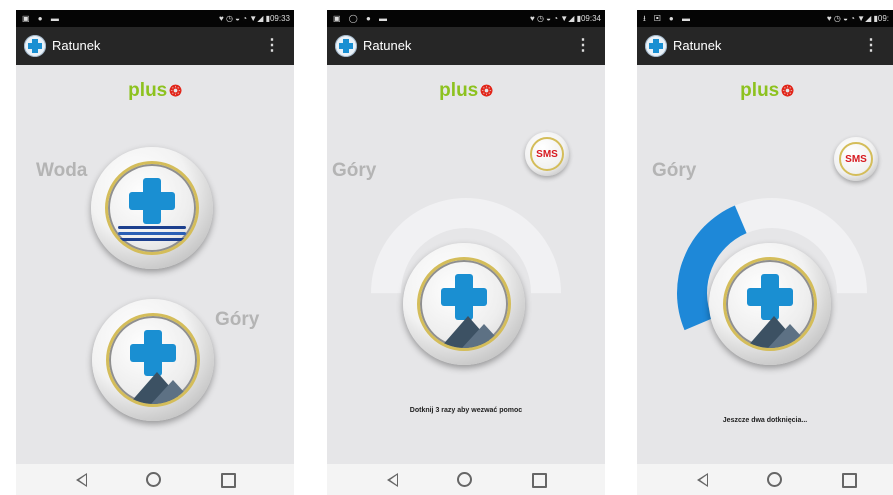 The height and width of the screenshot is (495, 893). What do you see at coordinates (62, 170) in the screenshot?
I see `label-woda: Woda` at bounding box center [62, 170].